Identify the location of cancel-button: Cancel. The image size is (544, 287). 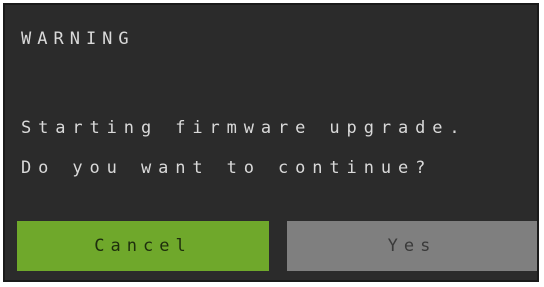
(143, 246).